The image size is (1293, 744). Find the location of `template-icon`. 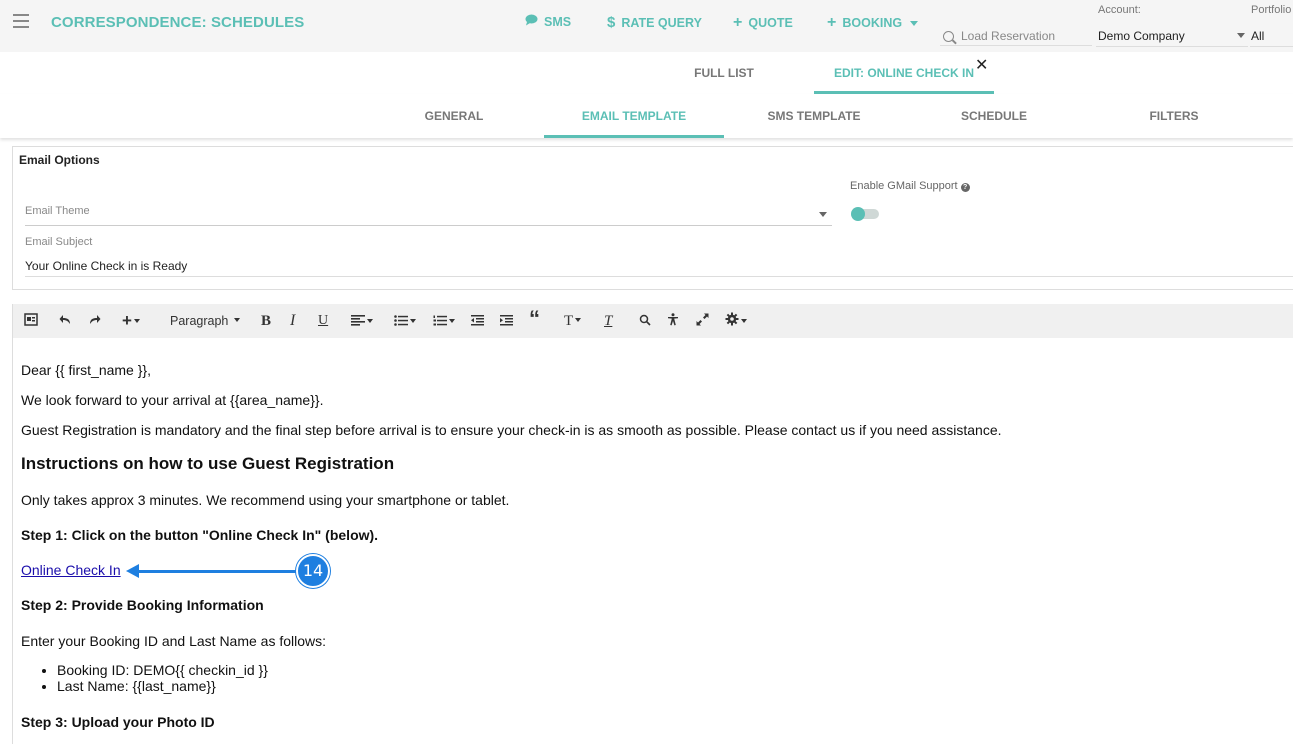

template-icon is located at coordinates (31, 321).